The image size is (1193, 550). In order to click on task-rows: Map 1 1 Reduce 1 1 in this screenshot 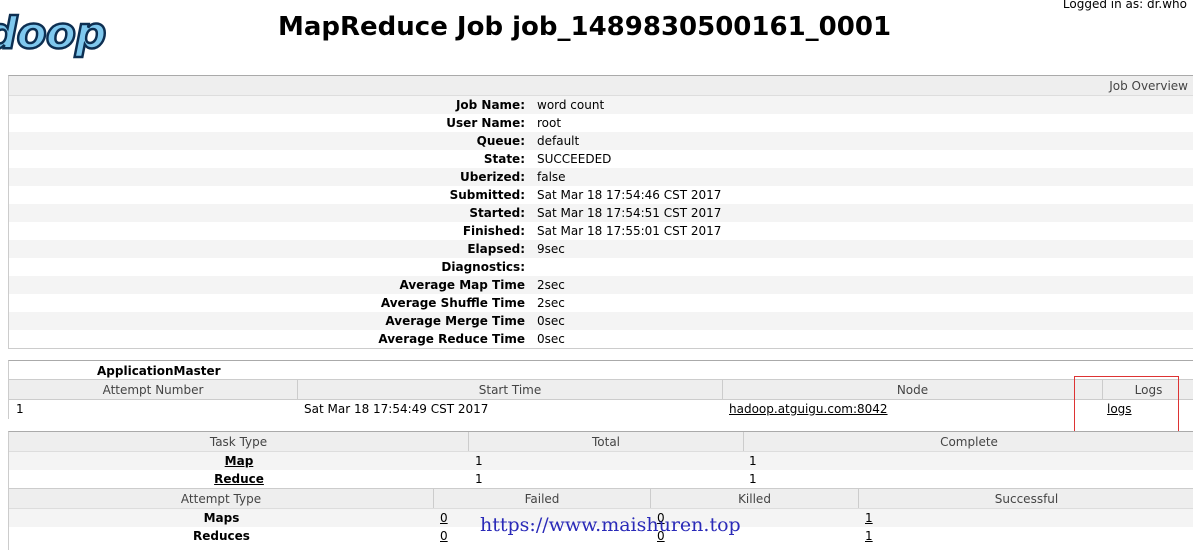, I will do `click(601, 470)`.